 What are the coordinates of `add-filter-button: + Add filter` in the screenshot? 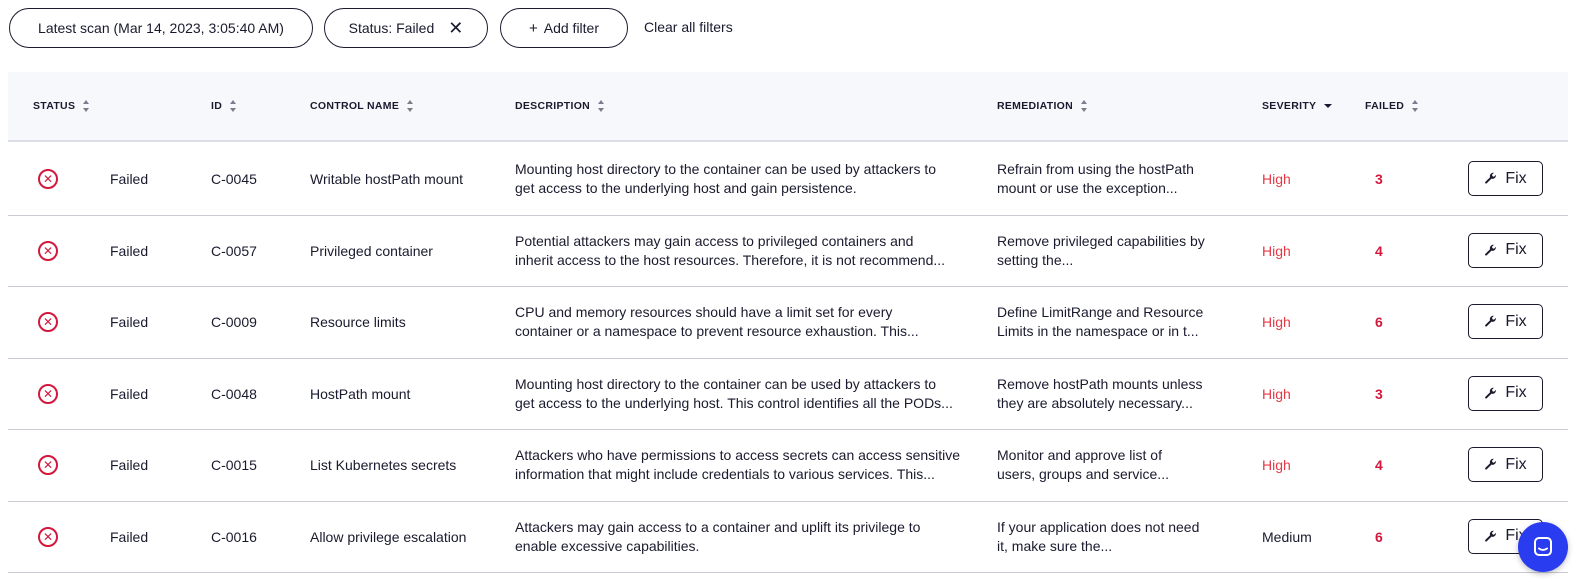 It's located at (564, 28).